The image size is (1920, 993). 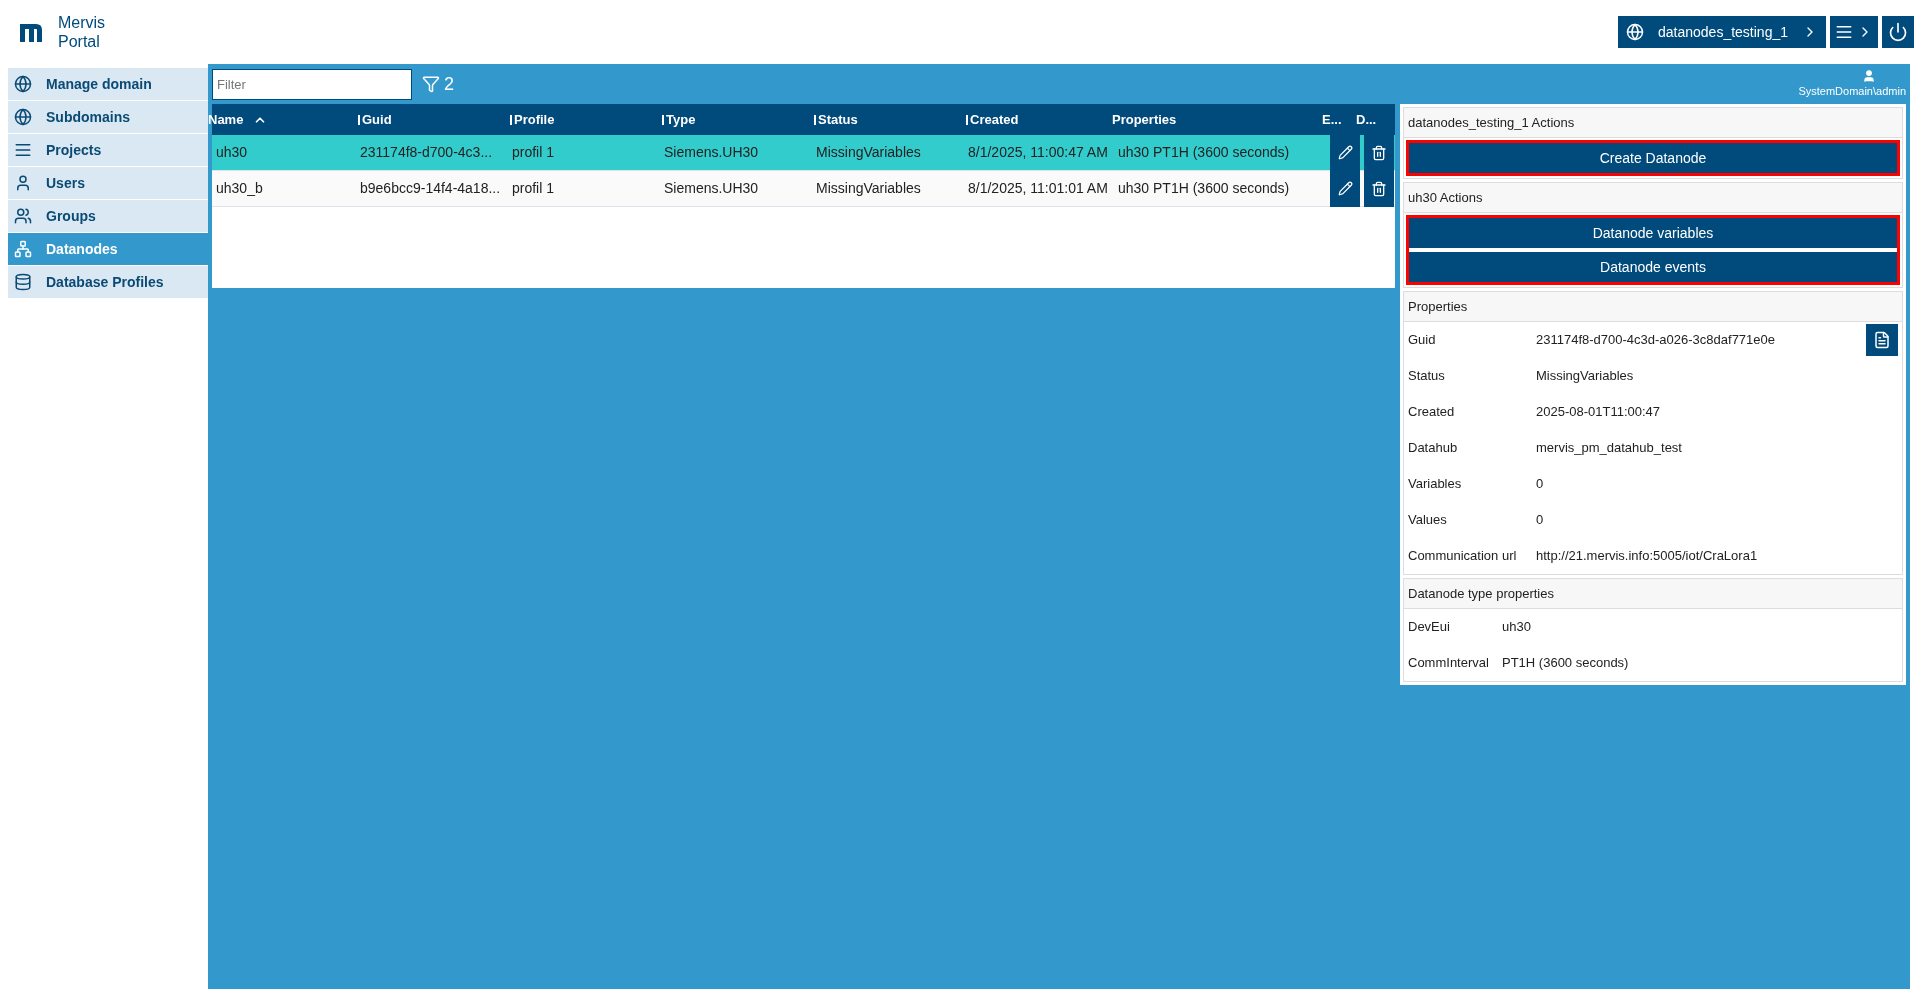 What do you see at coordinates (1585, 376) in the screenshot?
I see `property-value: MissingVariables` at bounding box center [1585, 376].